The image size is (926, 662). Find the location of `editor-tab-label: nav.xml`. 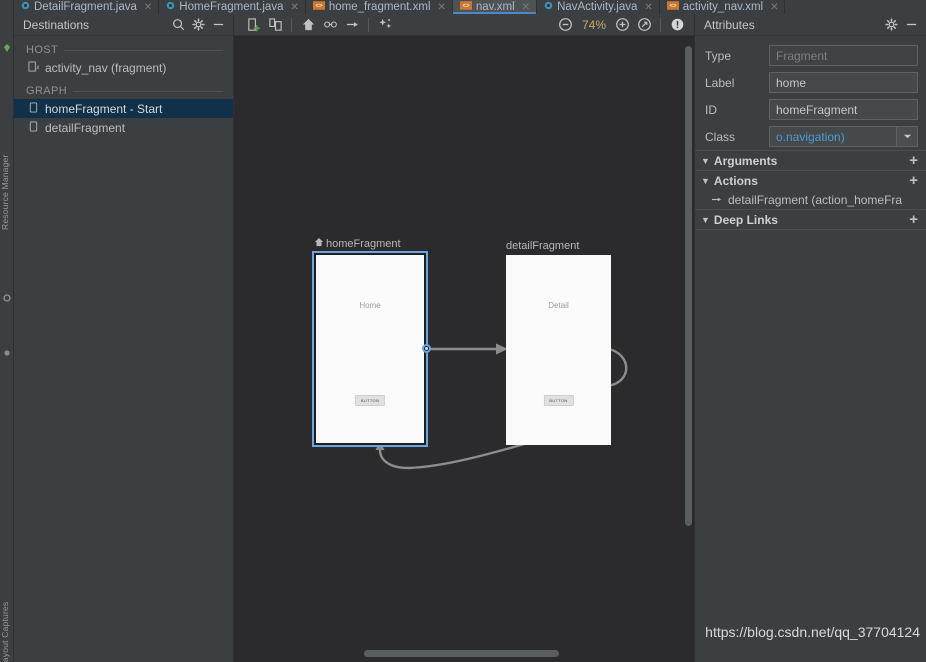

editor-tab-label: nav.xml is located at coordinates (495, 7).